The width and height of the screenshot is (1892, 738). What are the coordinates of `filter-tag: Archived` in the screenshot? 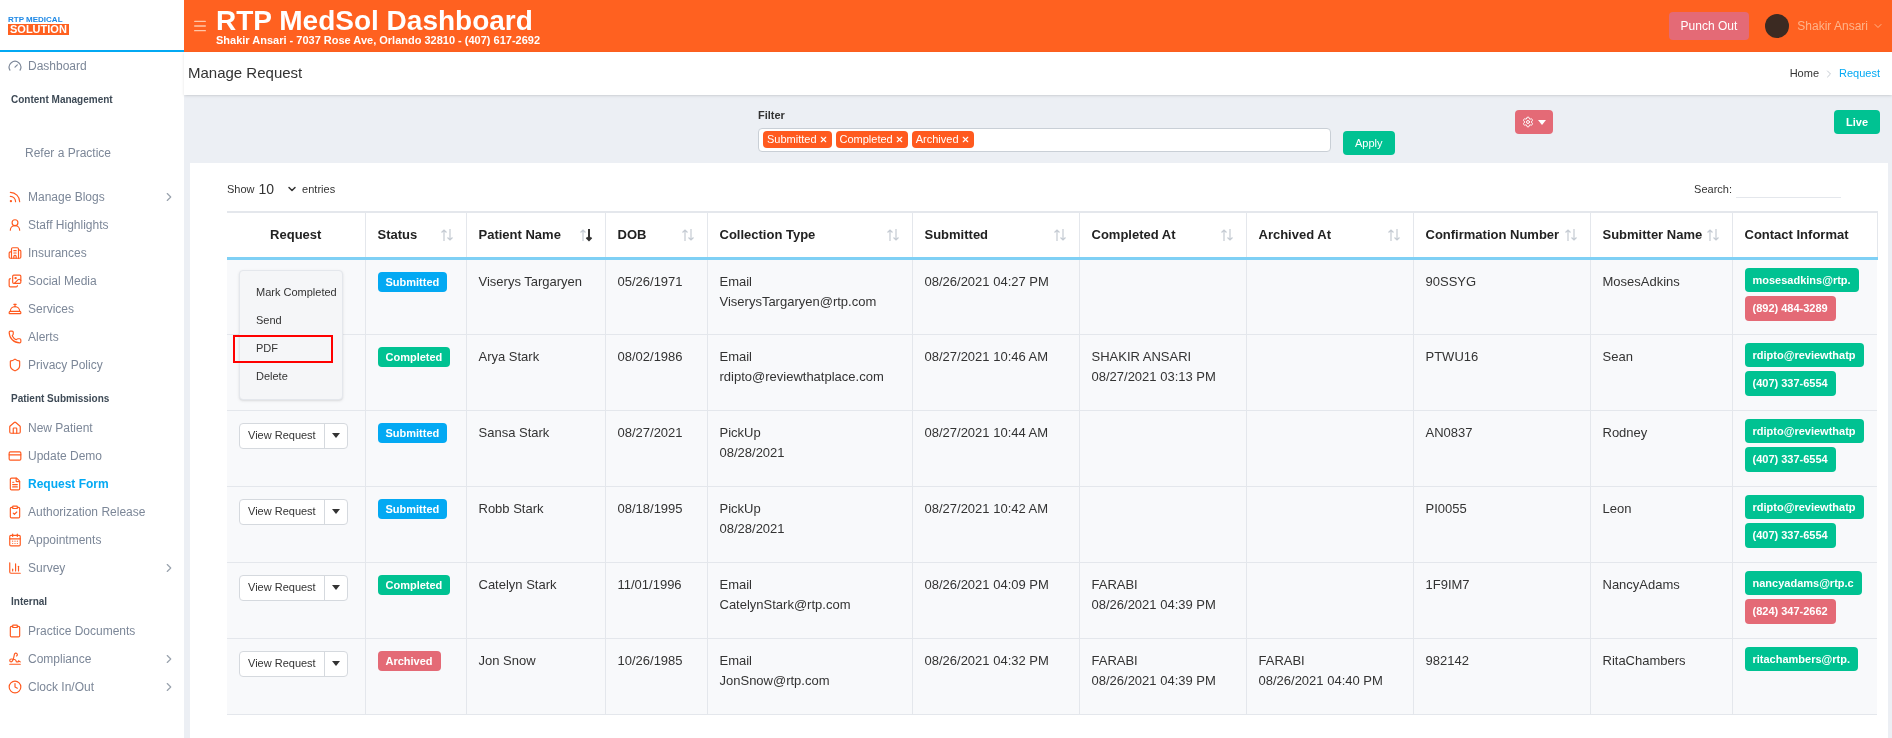 It's located at (942, 139).